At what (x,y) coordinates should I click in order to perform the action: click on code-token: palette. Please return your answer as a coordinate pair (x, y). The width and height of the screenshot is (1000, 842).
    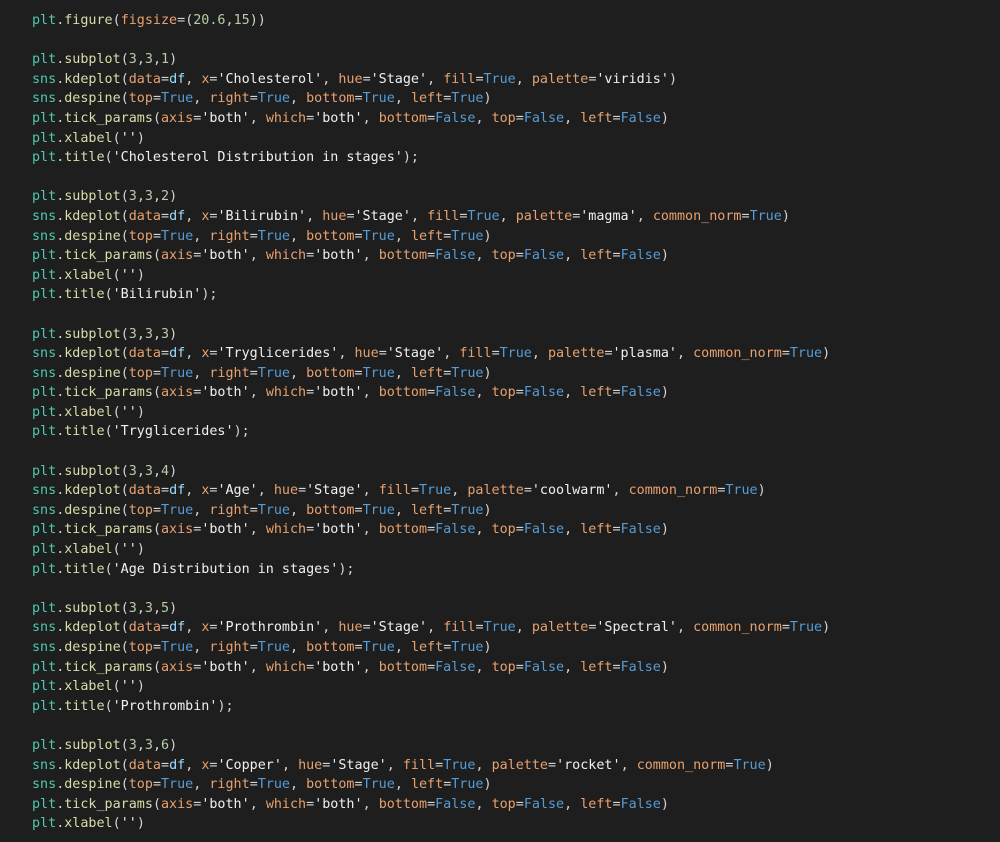
    Looking at the image, I should click on (560, 79).